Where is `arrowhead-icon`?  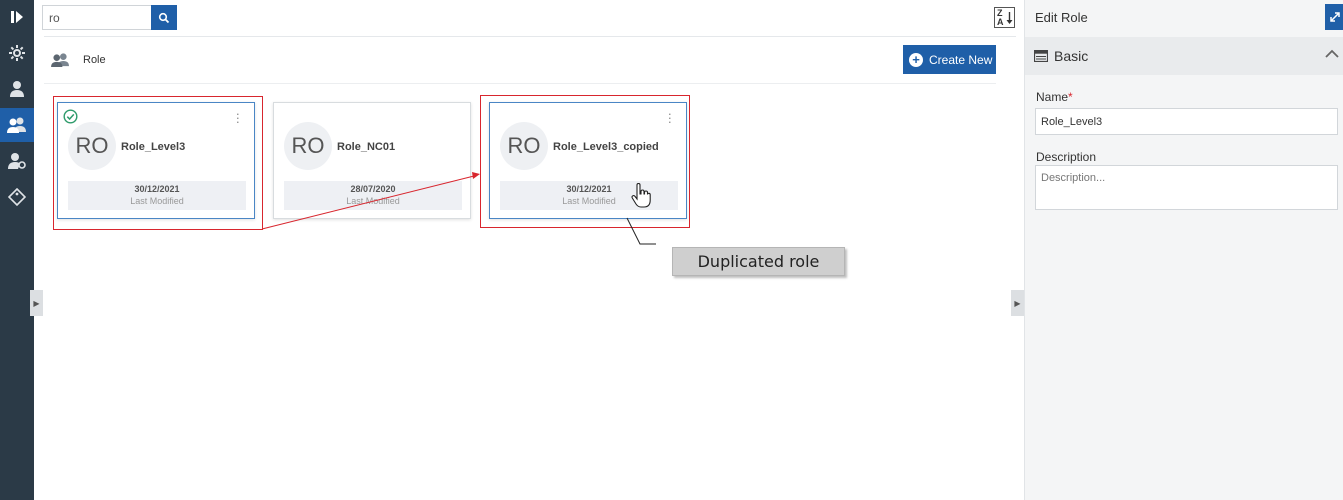
arrowhead-icon is located at coordinates (476, 175).